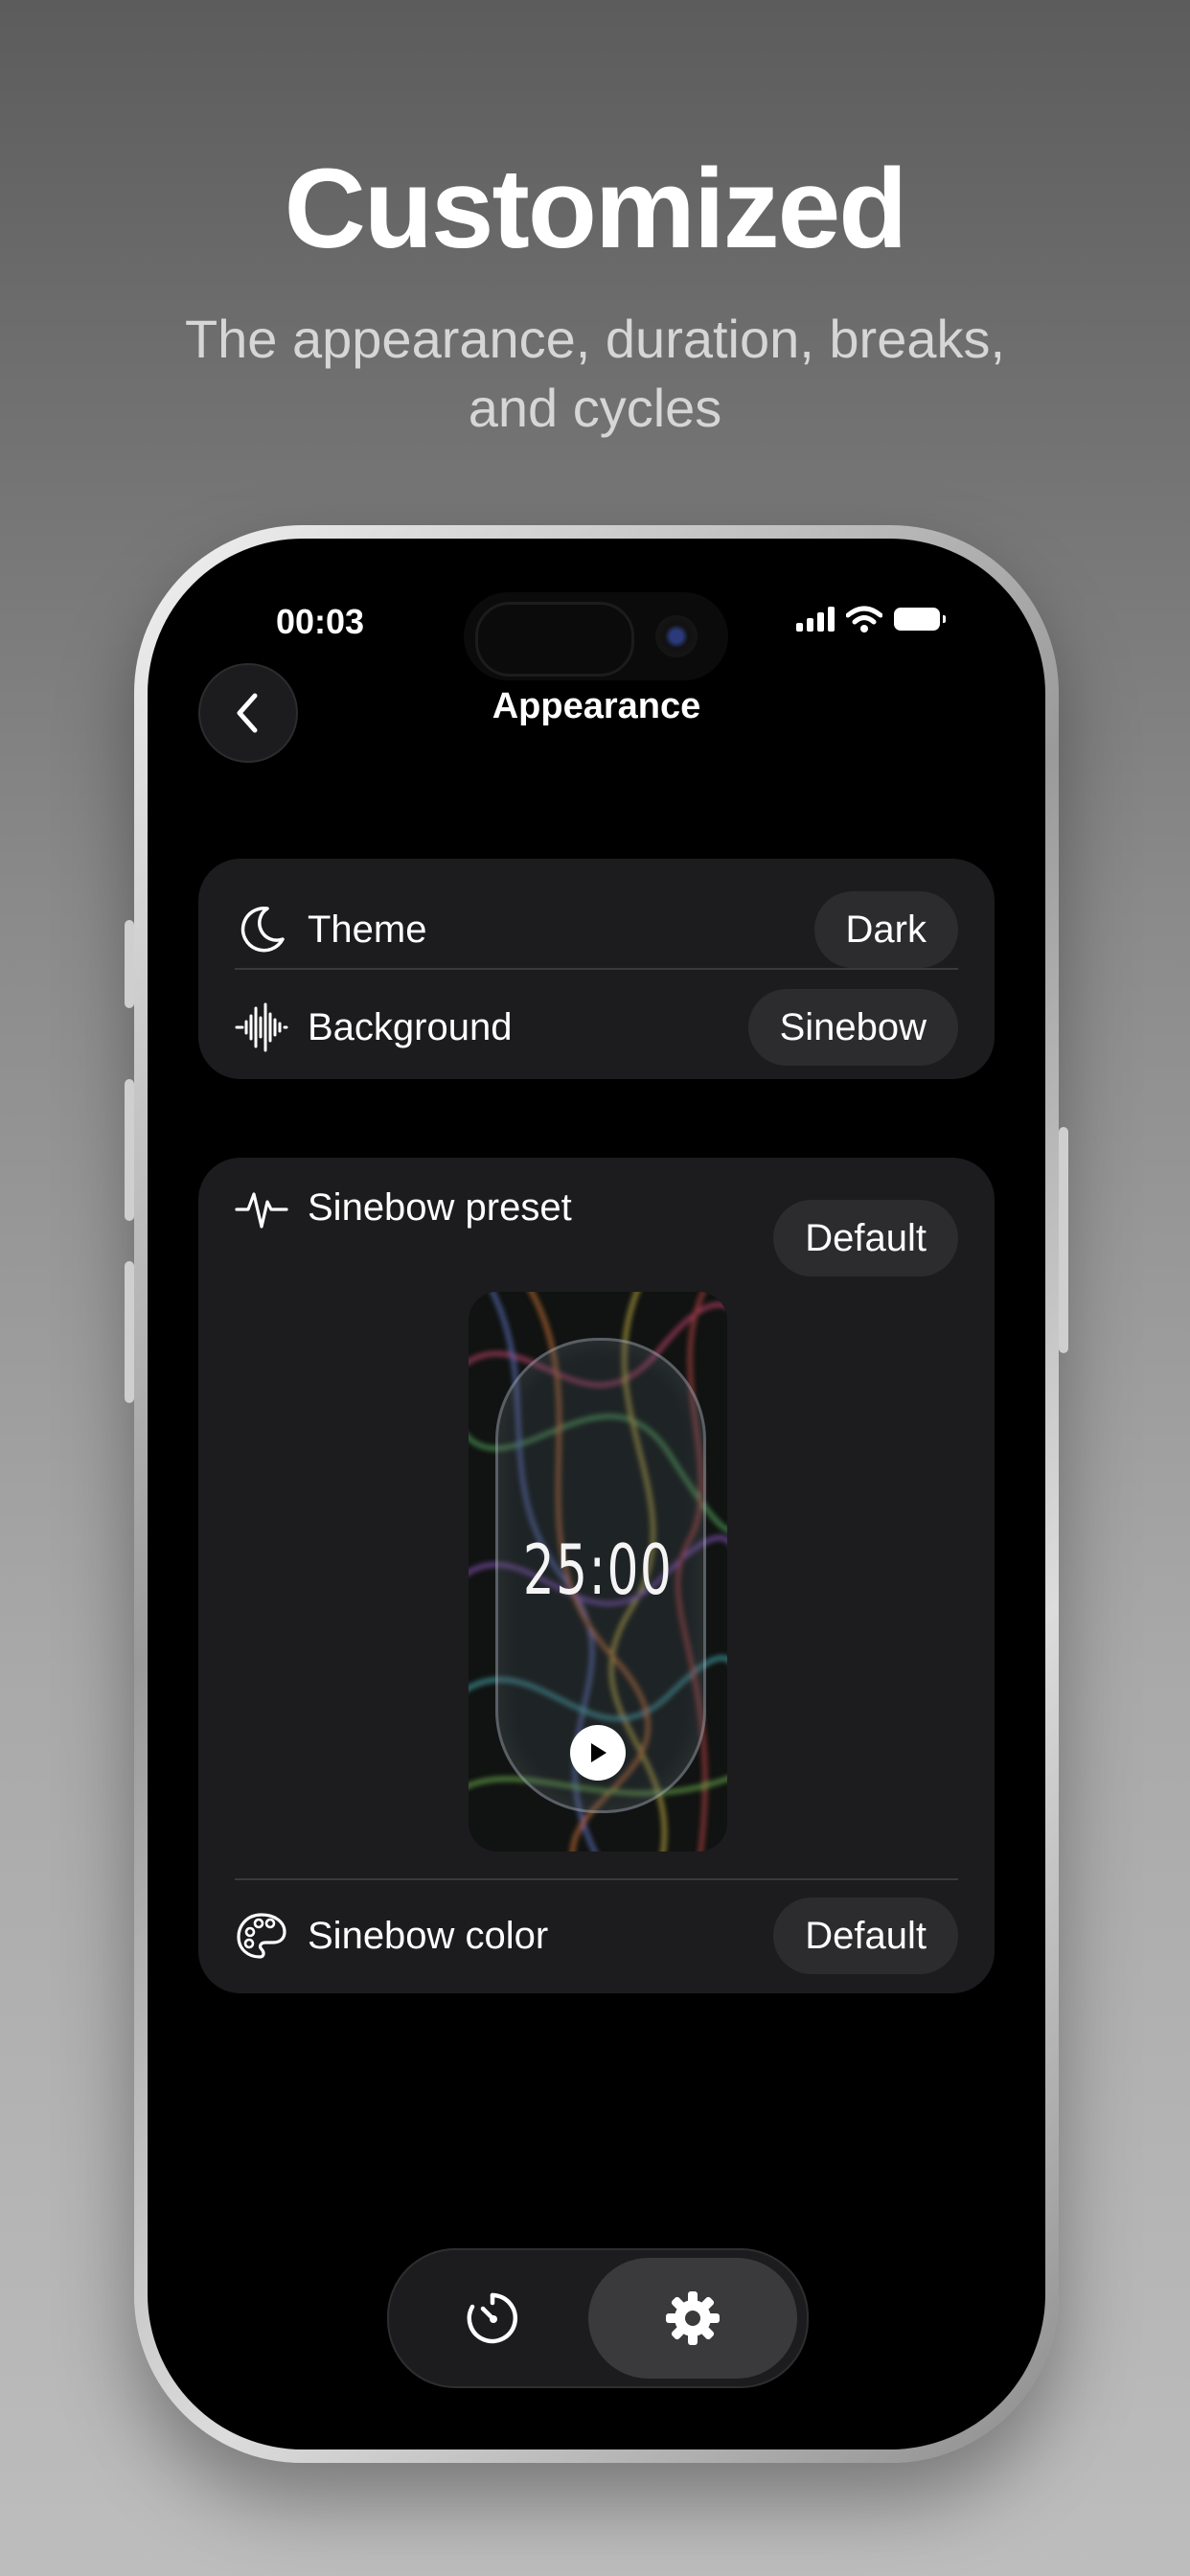 This screenshot has width=1190, height=2576. What do you see at coordinates (262, 1207) in the screenshot?
I see `pulse-icon` at bounding box center [262, 1207].